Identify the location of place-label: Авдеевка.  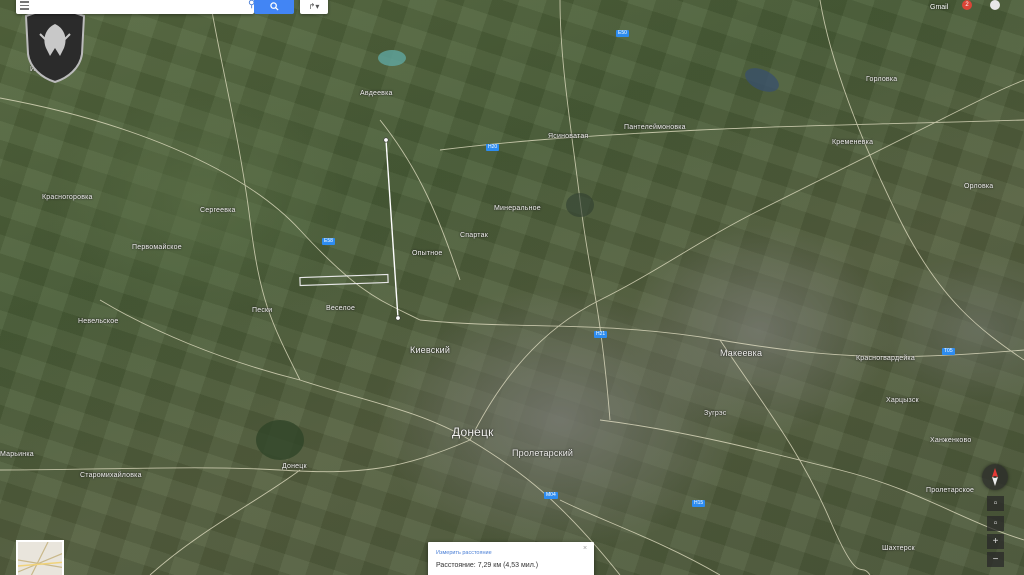
(376, 93).